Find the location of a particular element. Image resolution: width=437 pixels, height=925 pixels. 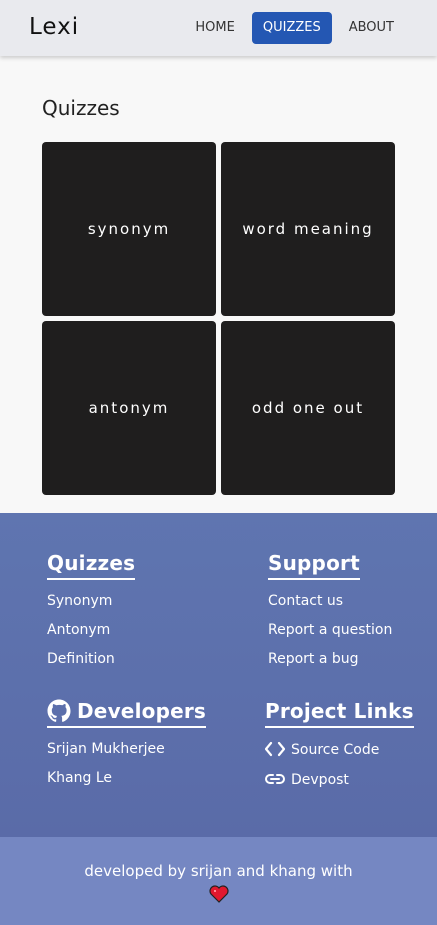

main-nav: HOME QUIZZES ABOUT is located at coordinates (294, 28).